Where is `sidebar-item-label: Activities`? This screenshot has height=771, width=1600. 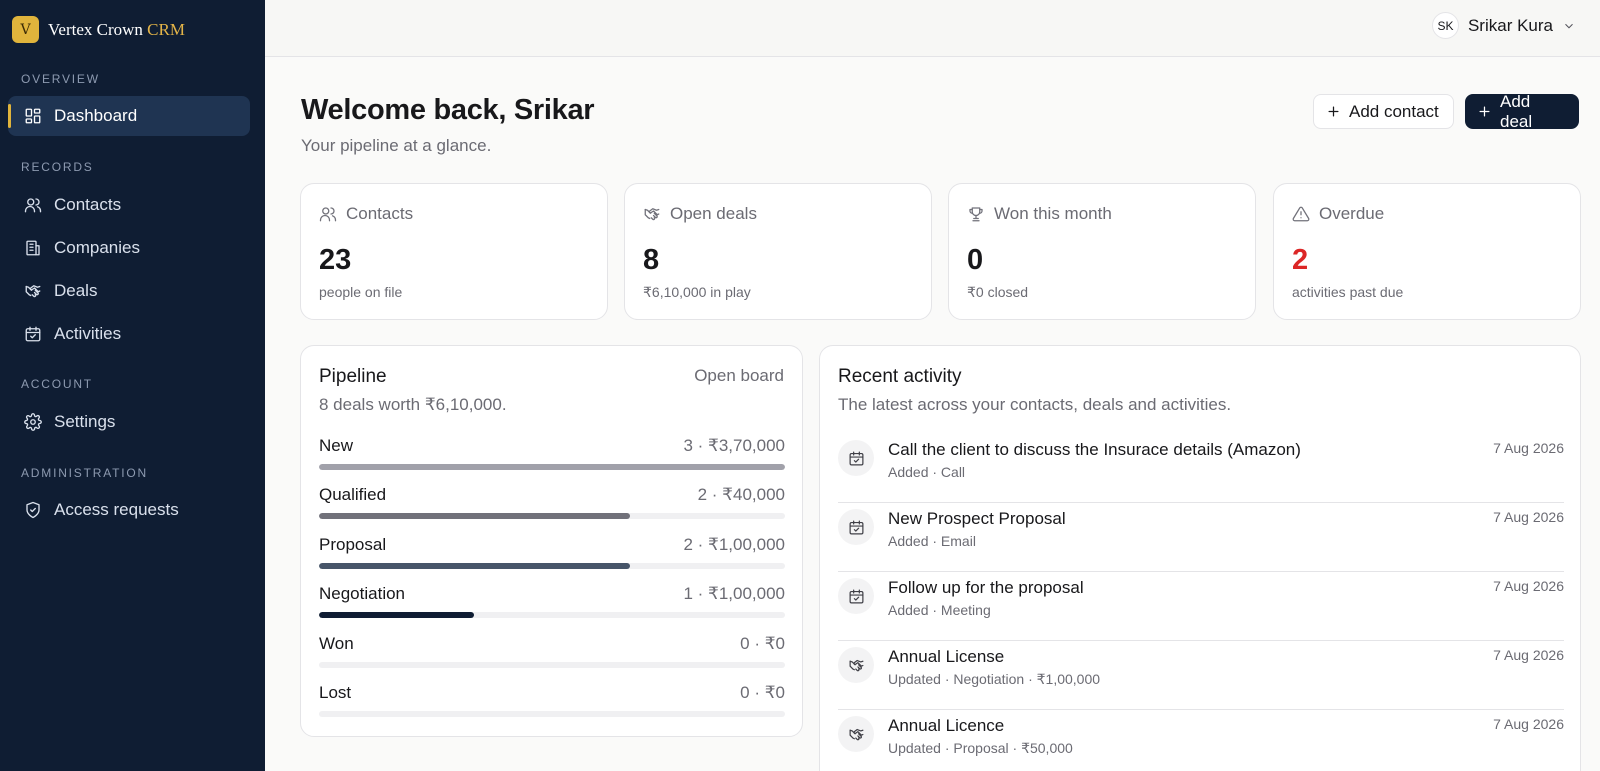 sidebar-item-label: Activities is located at coordinates (88, 333).